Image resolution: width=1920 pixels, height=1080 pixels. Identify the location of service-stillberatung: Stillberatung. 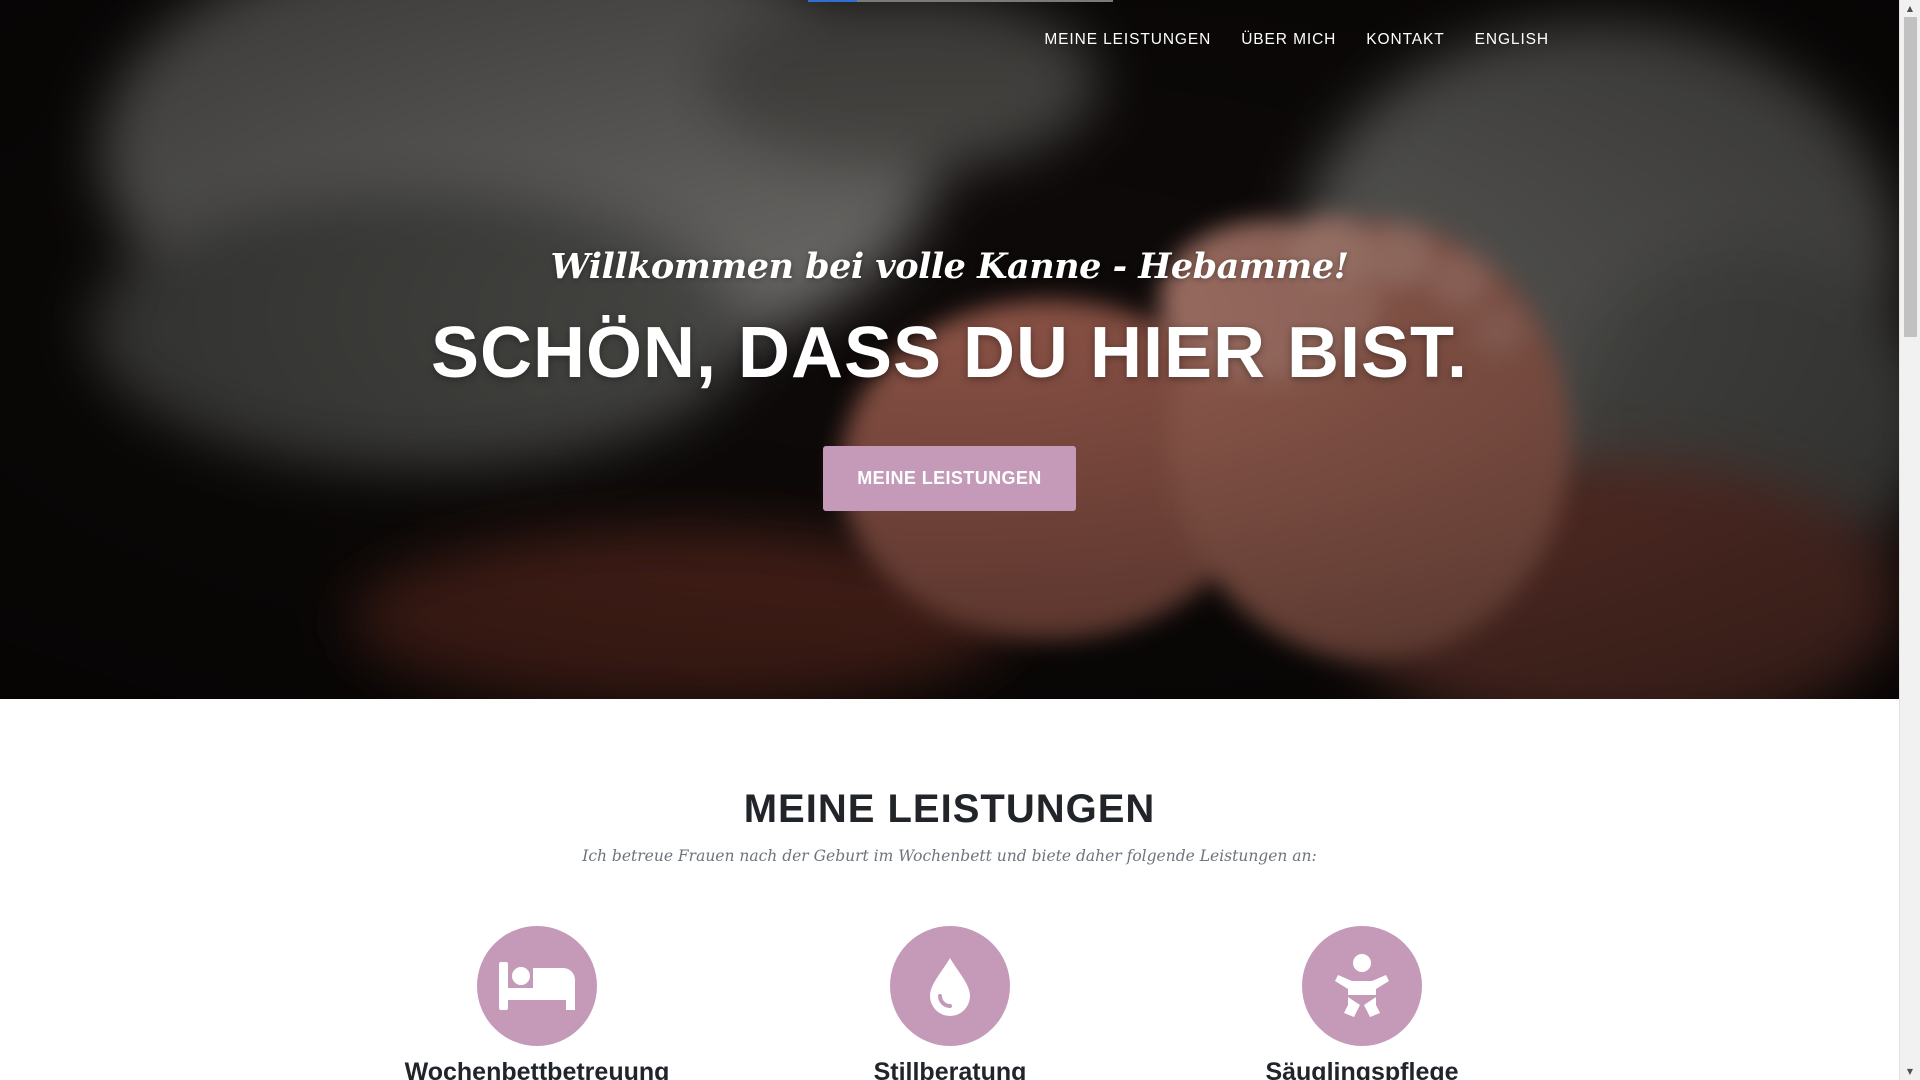
(950, 1003).